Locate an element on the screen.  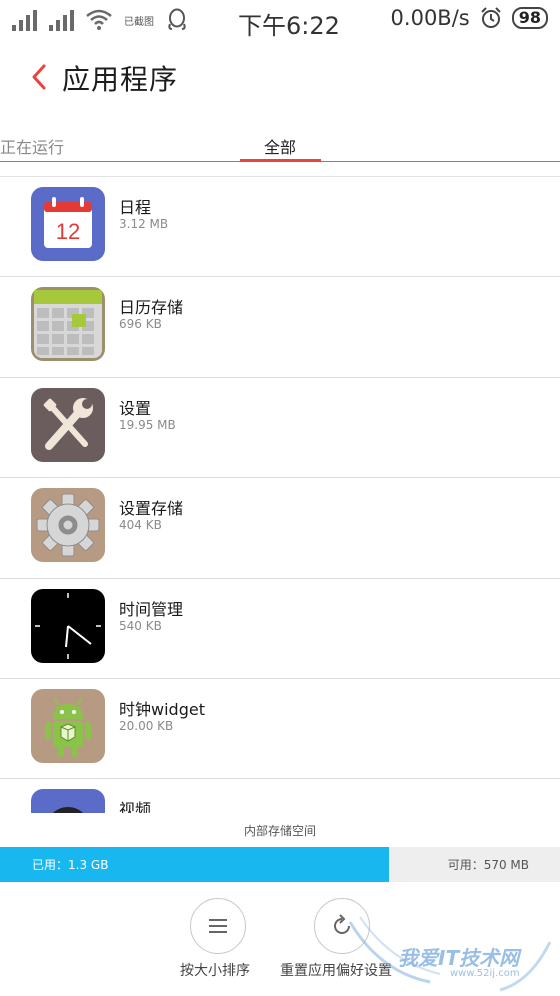
app-name: 设置 is located at coordinates (135, 408).